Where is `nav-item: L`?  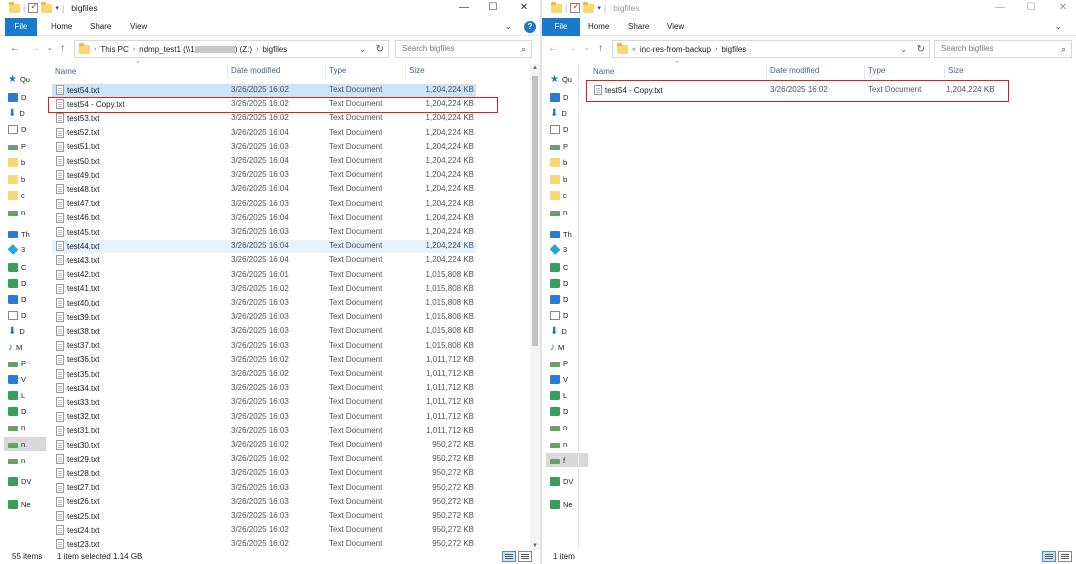
nav-item: L is located at coordinates (569, 395).